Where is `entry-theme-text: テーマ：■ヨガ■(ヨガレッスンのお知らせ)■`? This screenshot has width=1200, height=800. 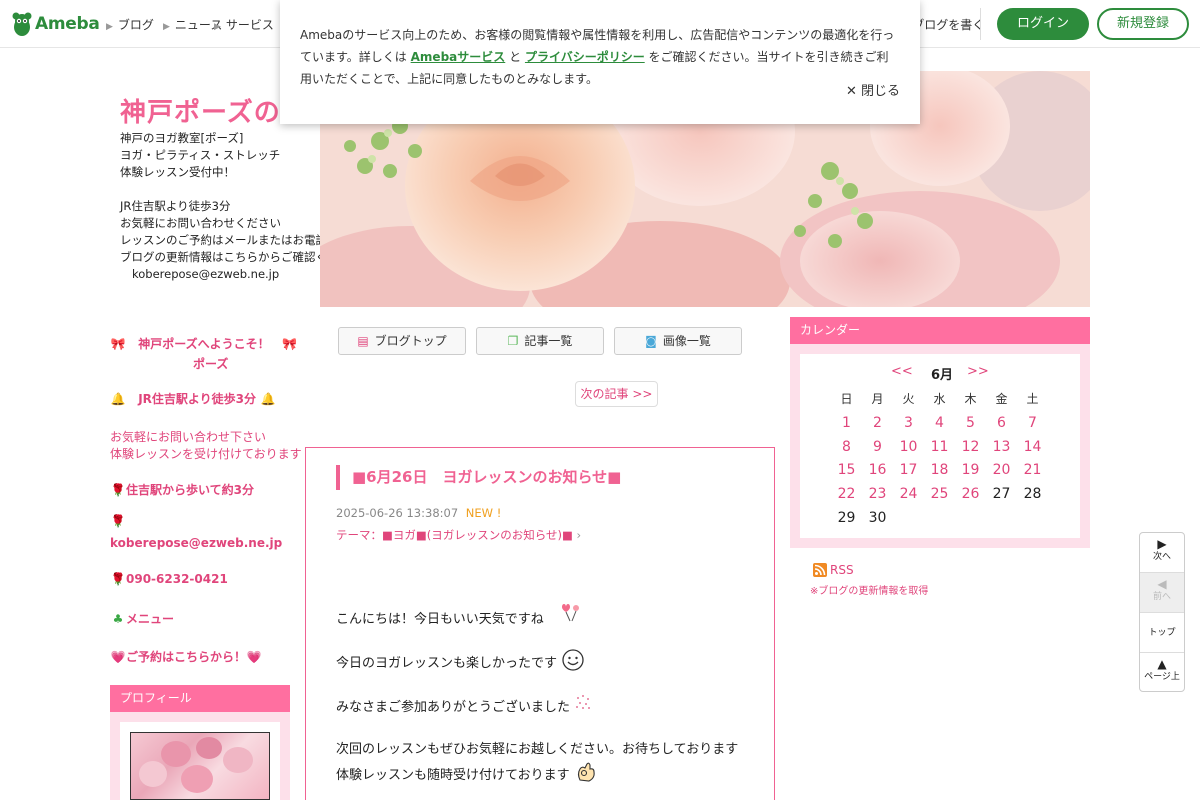
entry-theme-text: テーマ：■ヨガ■(ヨガレッスンのお知らせ)■ is located at coordinates (454, 535).